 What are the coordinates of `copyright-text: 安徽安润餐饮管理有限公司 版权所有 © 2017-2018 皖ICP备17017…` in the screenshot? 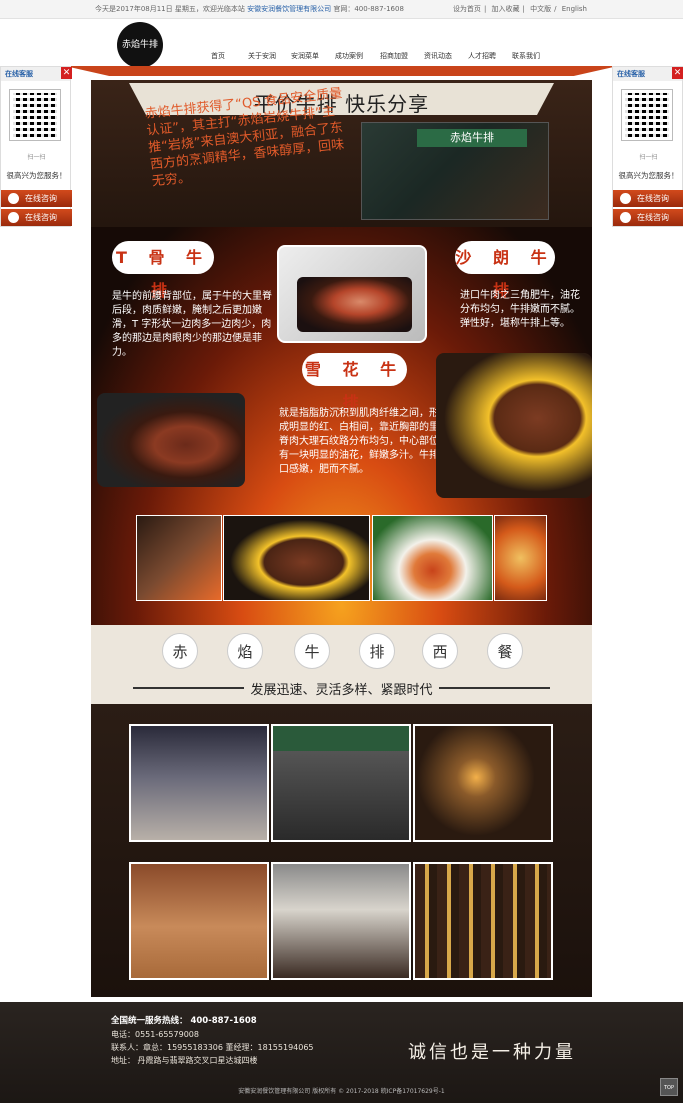 It's located at (341, 1091).